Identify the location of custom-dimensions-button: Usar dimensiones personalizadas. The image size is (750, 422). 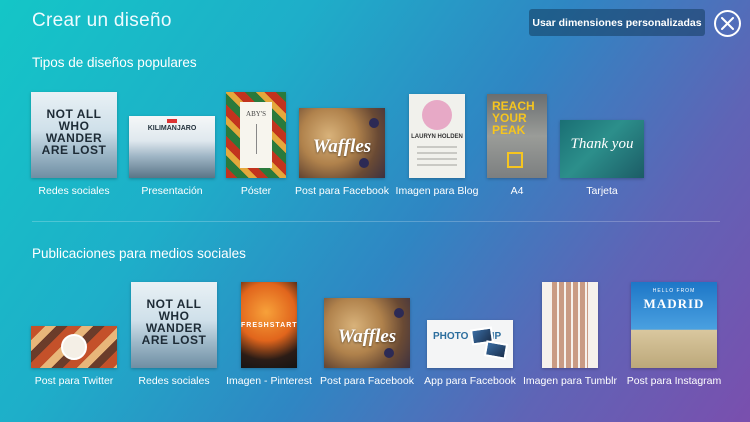
(617, 22).